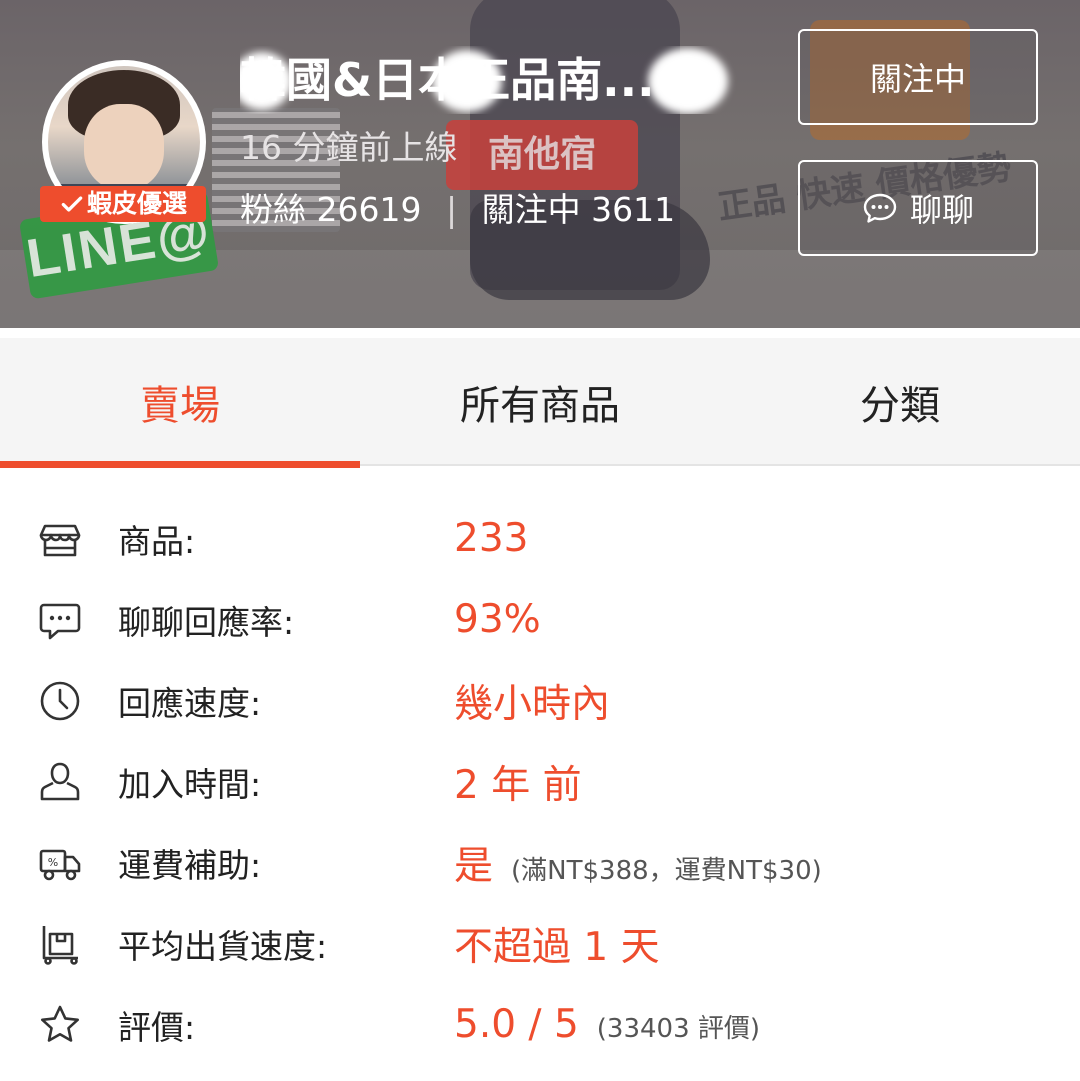 The image size is (1080, 1081). I want to click on info-label: 平均出貨速度:, so click(223, 946).